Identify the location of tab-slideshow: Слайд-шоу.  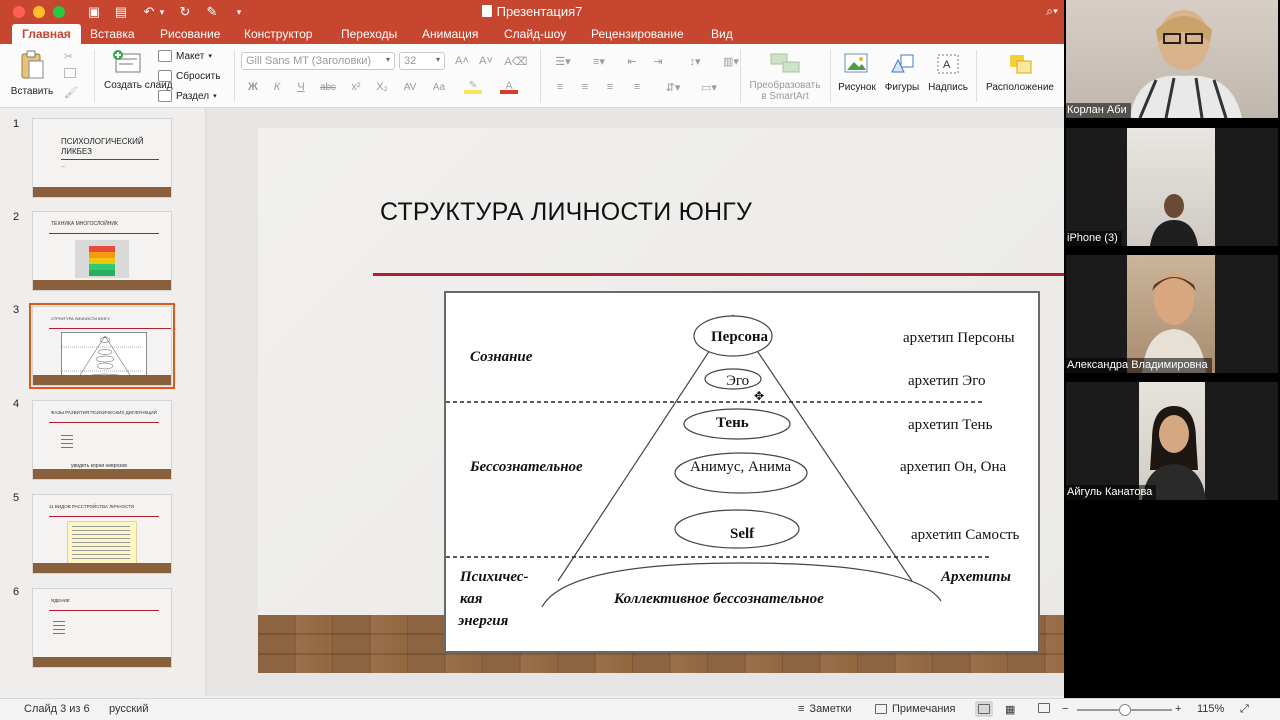
(535, 34).